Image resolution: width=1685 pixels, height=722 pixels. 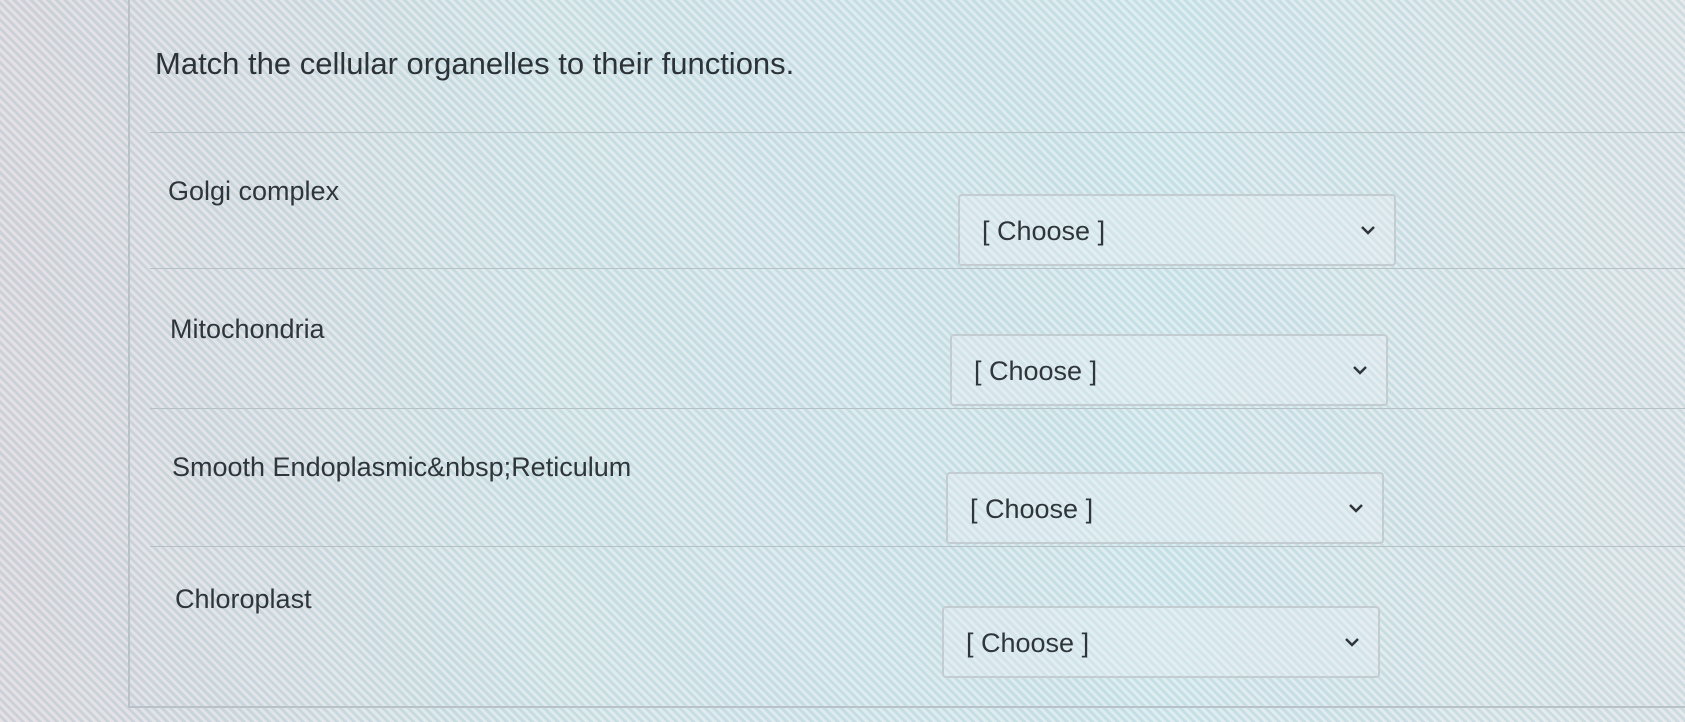 What do you see at coordinates (402, 467) in the screenshot?
I see `organelle-label: Smooth Endoplasmic&nbsp;Reticulum` at bounding box center [402, 467].